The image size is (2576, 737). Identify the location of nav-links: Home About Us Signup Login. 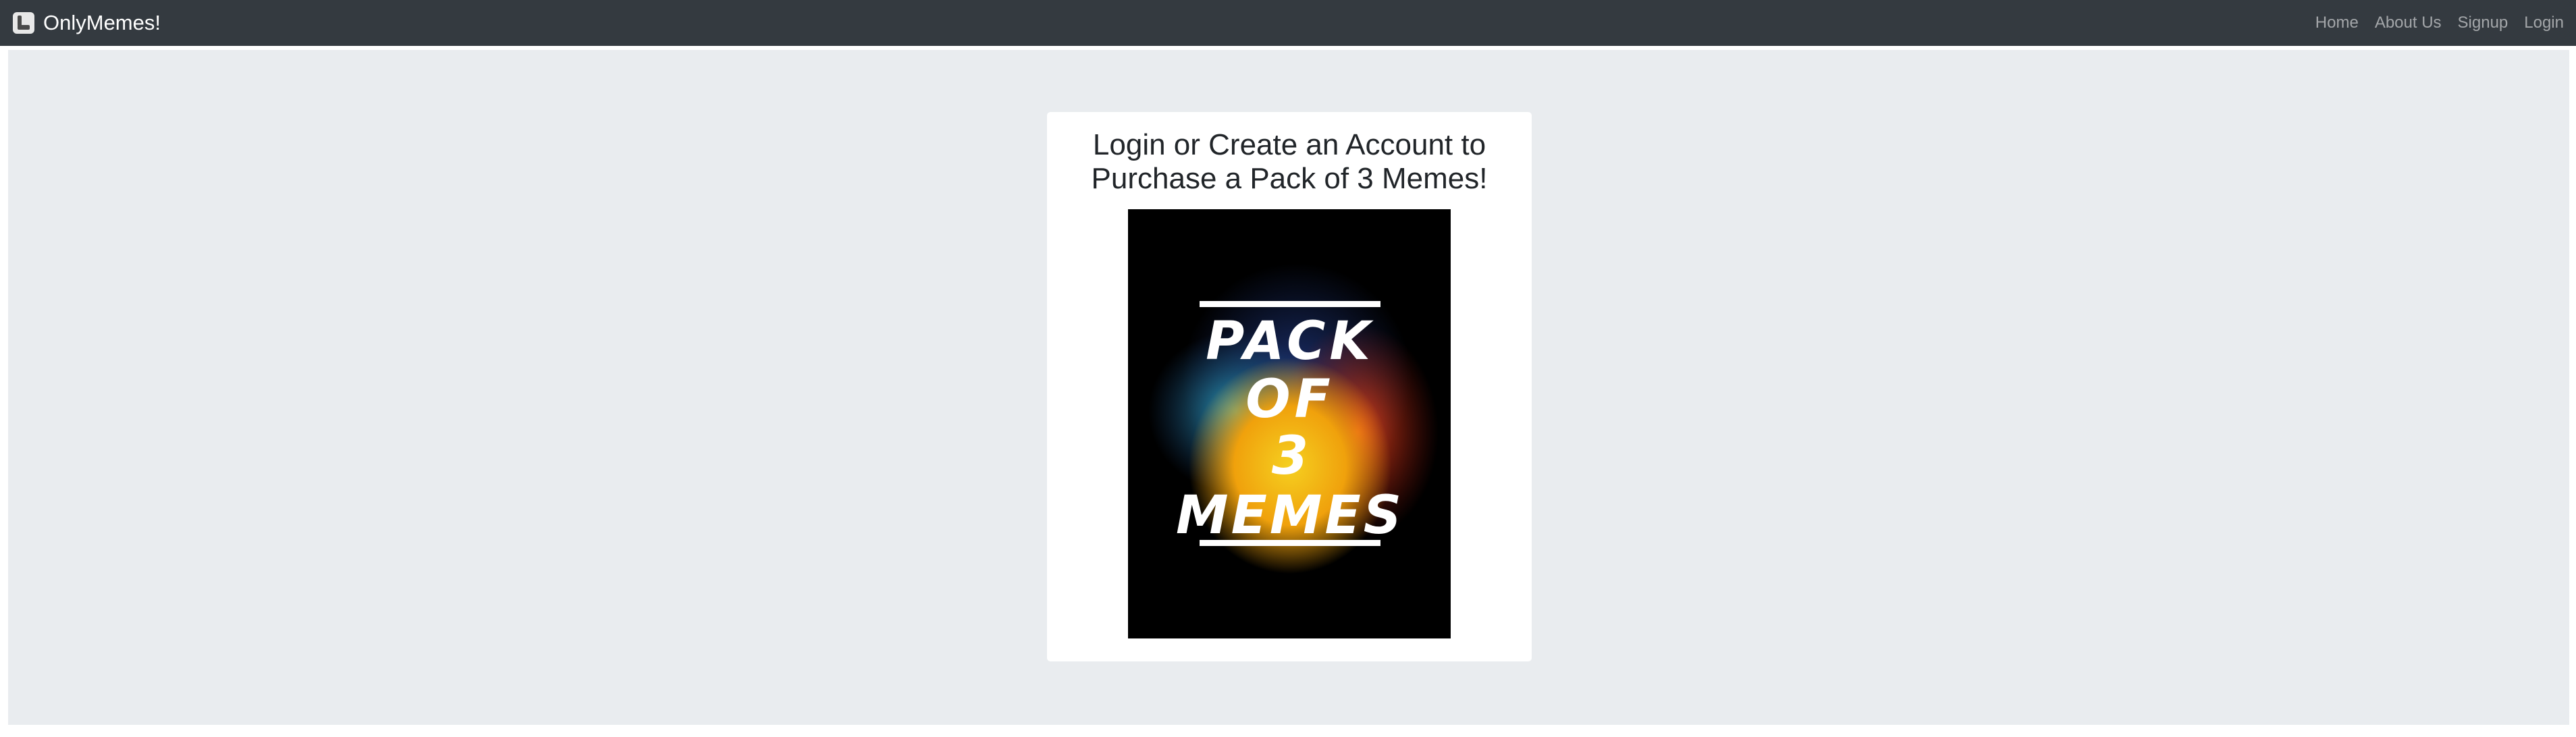
(2431, 22).